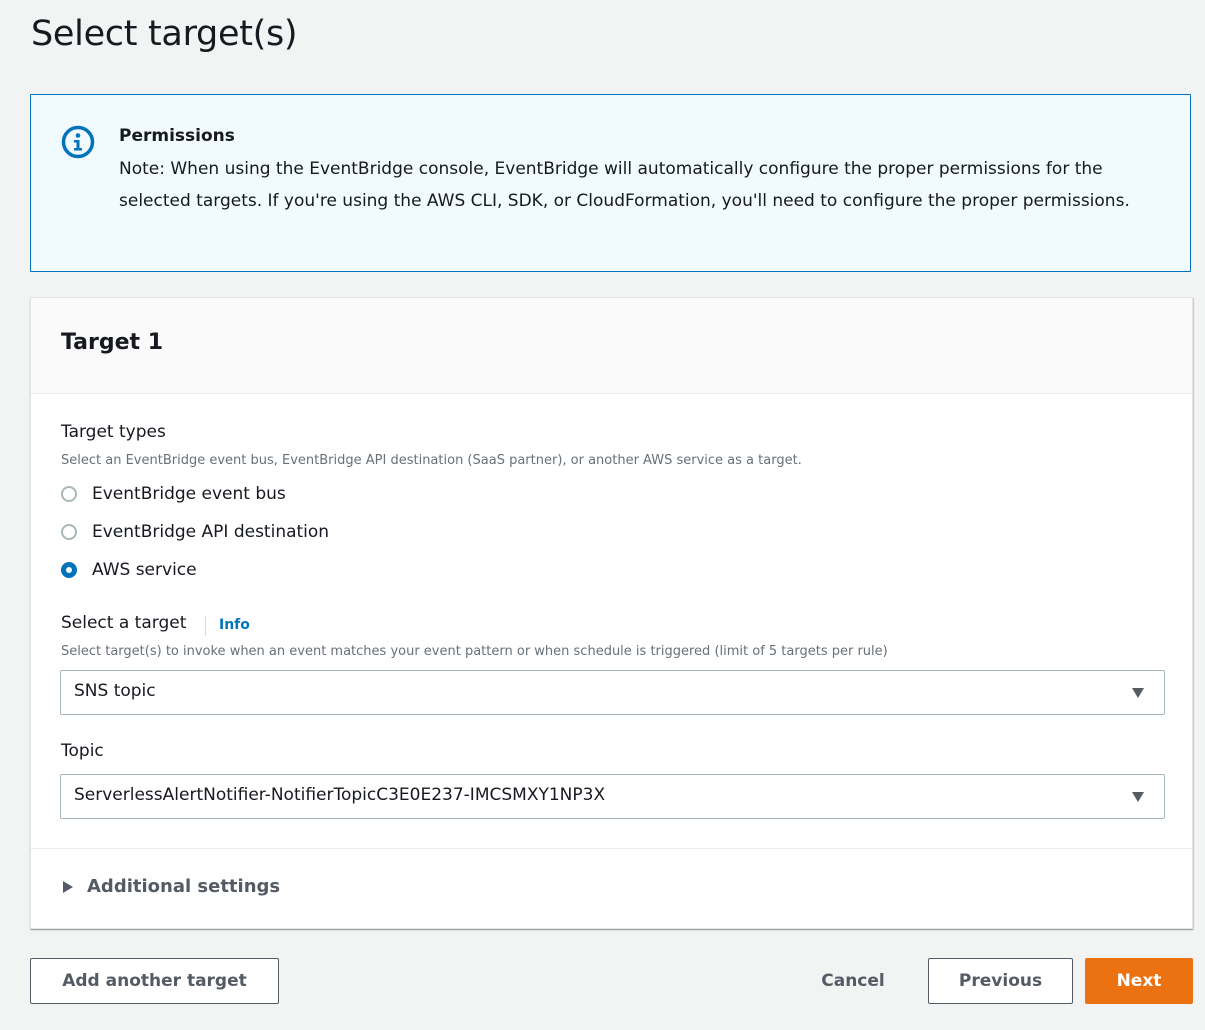 Image resolution: width=1205 pixels, height=1030 pixels. I want to click on next-button: Next, so click(1139, 981).